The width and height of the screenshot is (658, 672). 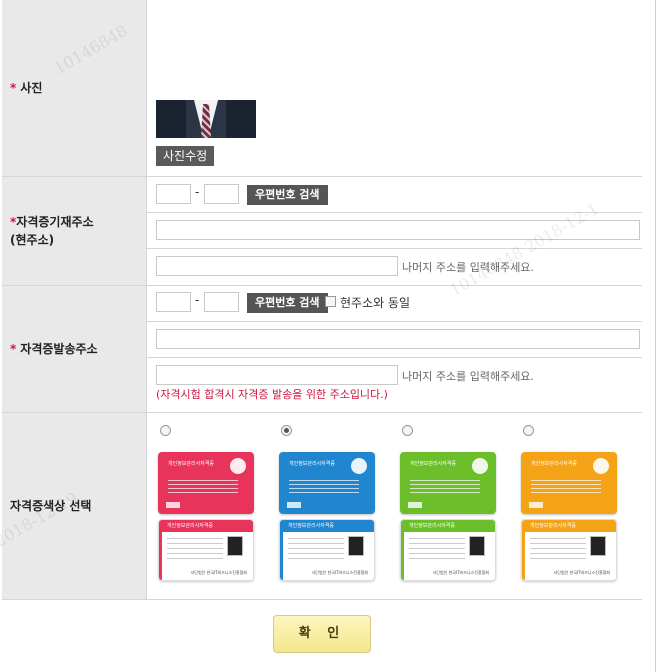 I want to click on delivery-zip1-input, so click(x=173, y=302).